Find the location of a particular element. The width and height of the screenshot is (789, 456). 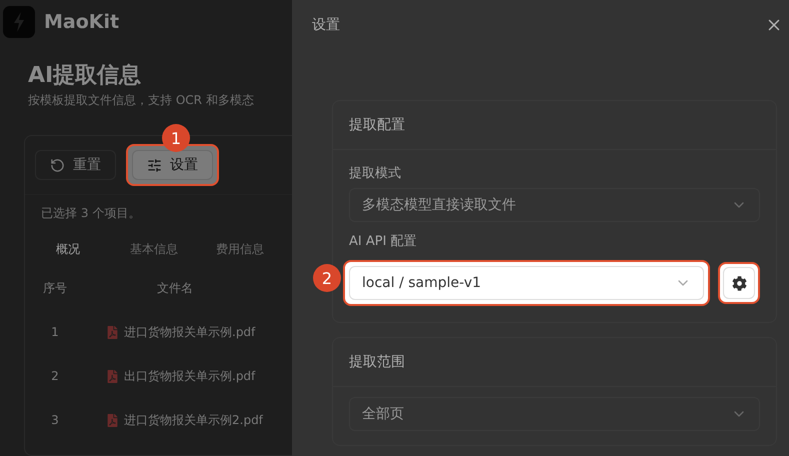

table-cell-text: 1 is located at coordinates (55, 332).